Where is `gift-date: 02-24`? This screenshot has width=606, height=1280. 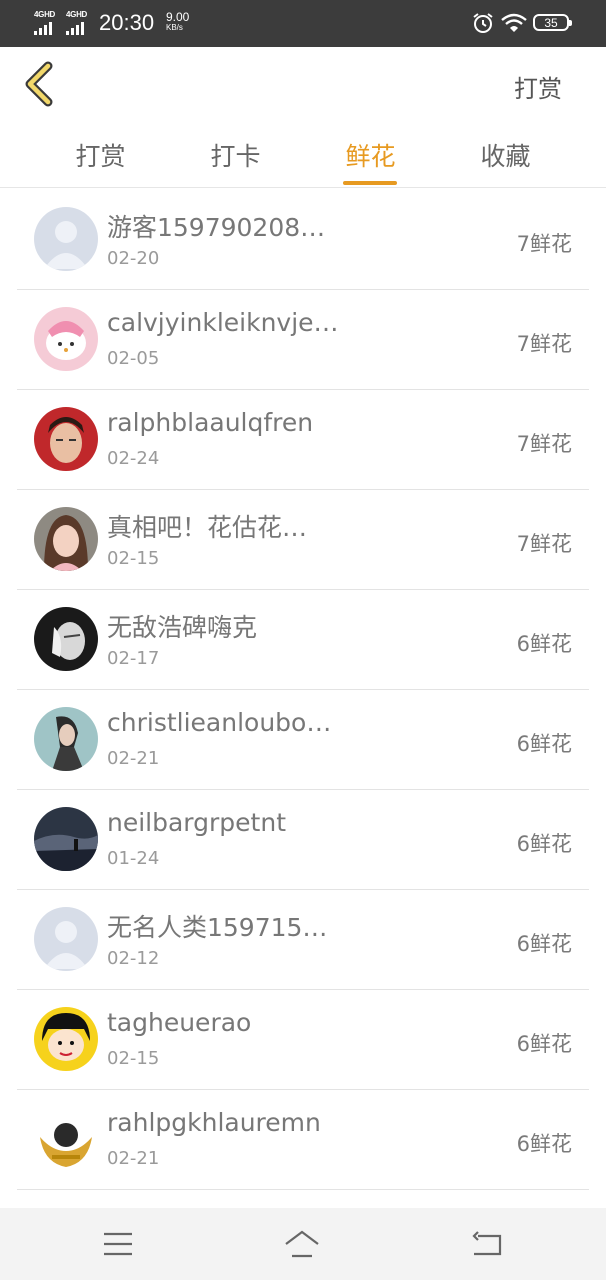
gift-date: 02-24 is located at coordinates (133, 458).